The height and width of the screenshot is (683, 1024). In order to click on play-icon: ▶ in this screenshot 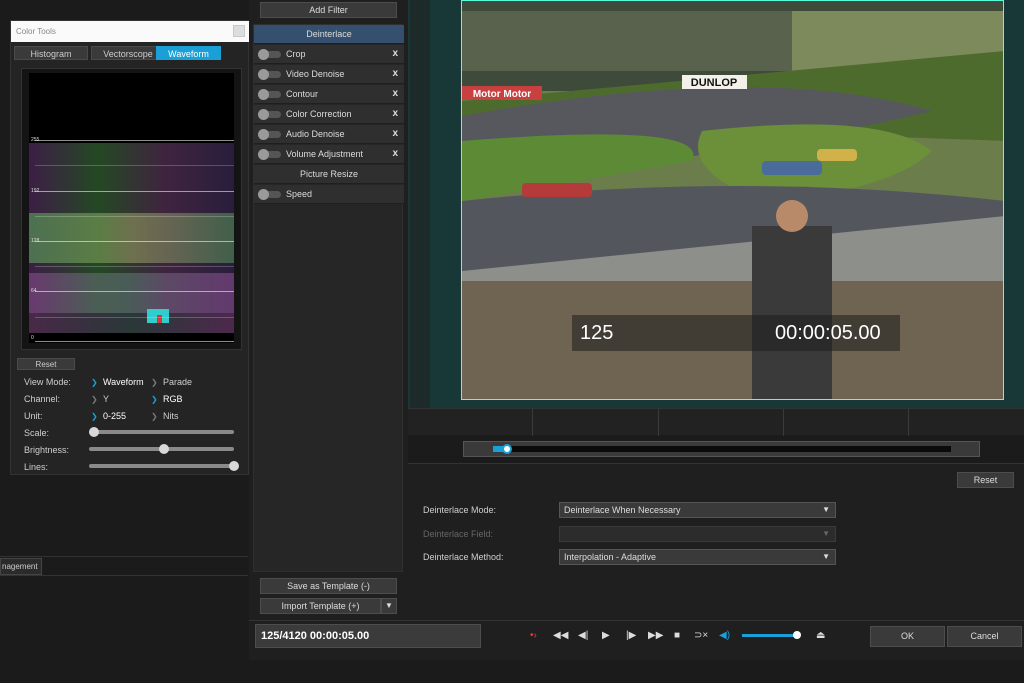, I will do `click(606, 635)`.